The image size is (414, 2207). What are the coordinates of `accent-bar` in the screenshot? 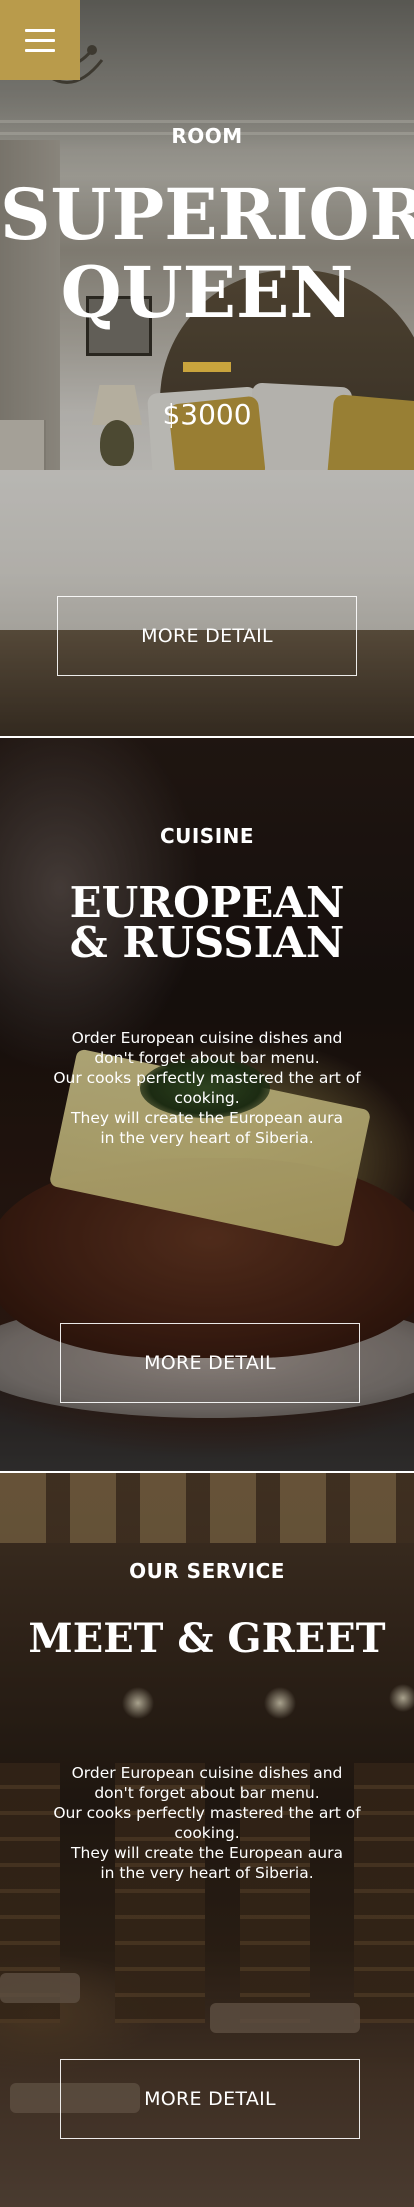 It's located at (207, 367).